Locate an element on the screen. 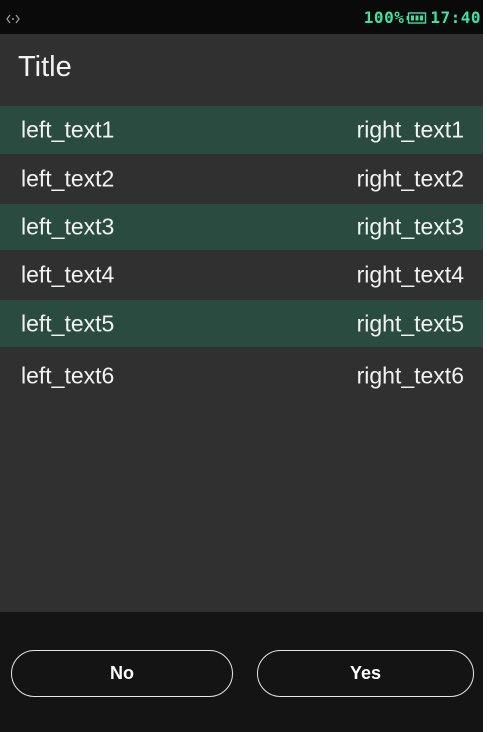  list-item-left-text: left_text6 is located at coordinates (68, 375).